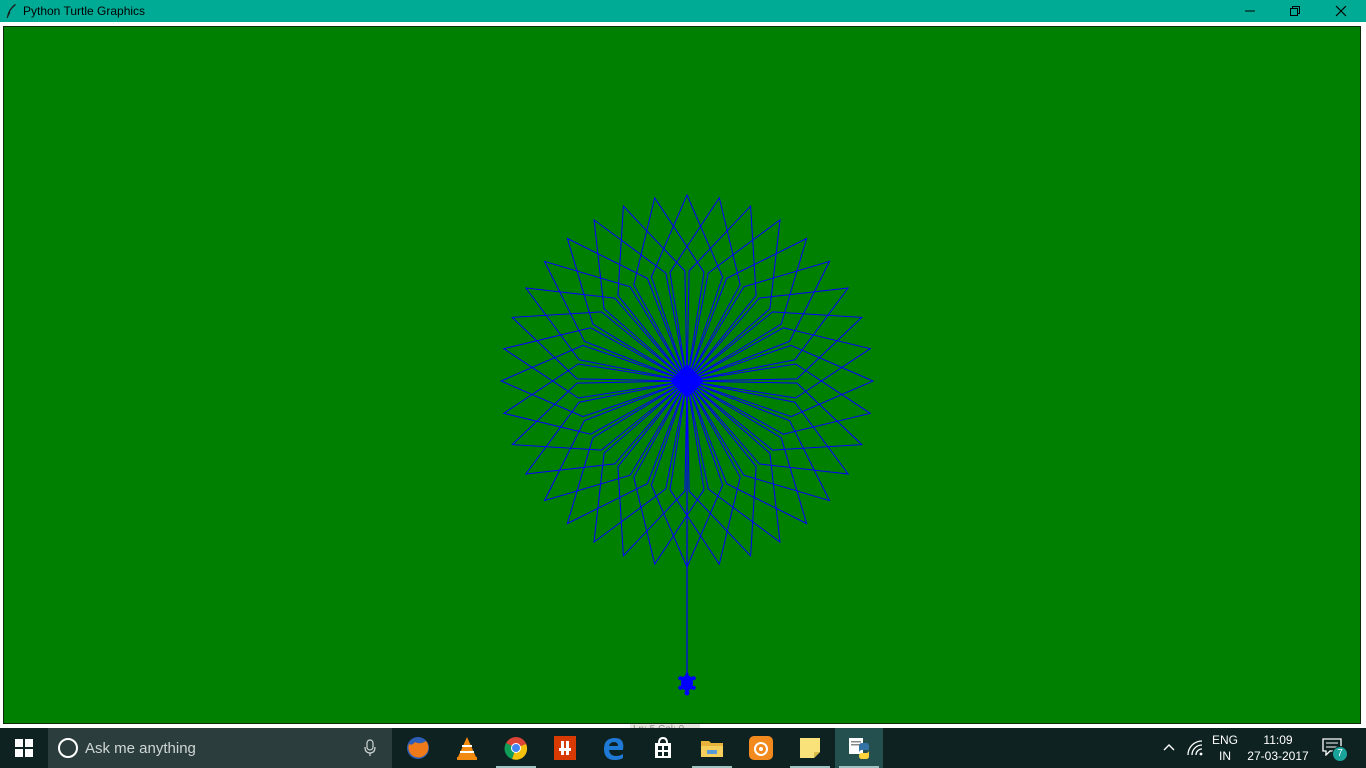 Image resolution: width=1366 pixels, height=768 pixels. I want to click on taskbar-edge, so click(614, 748).